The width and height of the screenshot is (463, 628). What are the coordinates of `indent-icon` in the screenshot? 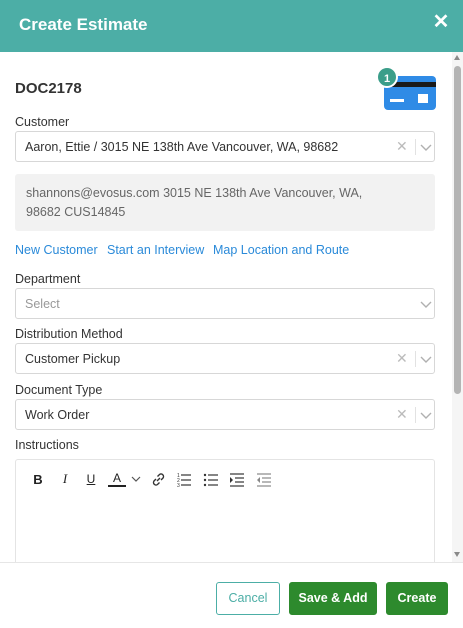 It's located at (237, 479).